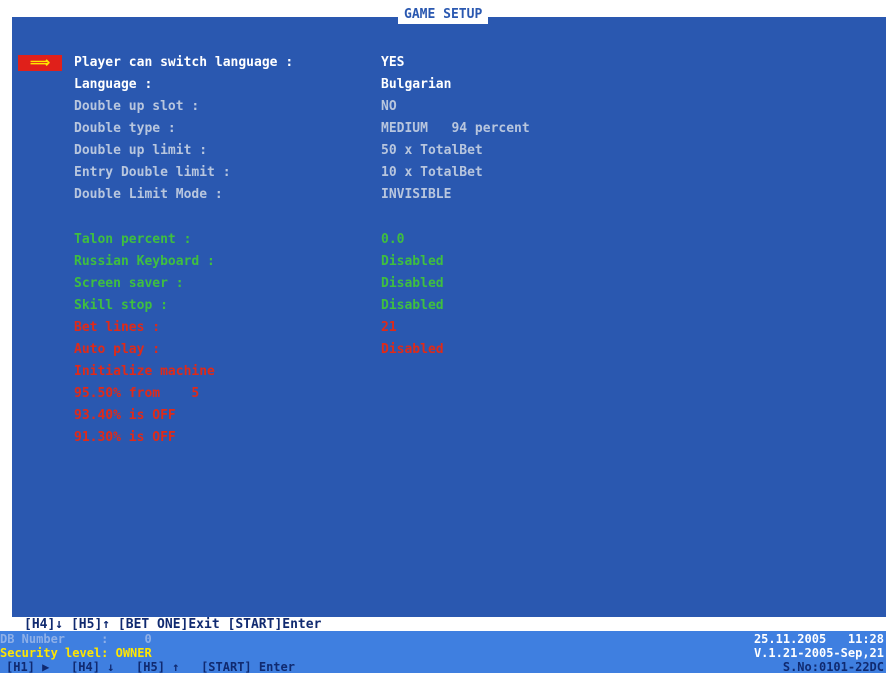 The width and height of the screenshot is (886, 674). What do you see at coordinates (144, 372) in the screenshot?
I see `initialize-machine-item: Initialize machine` at bounding box center [144, 372].